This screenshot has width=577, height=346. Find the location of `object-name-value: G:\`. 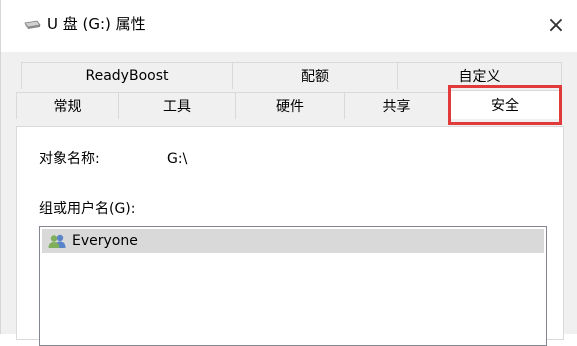

object-name-value: G:\ is located at coordinates (177, 159).